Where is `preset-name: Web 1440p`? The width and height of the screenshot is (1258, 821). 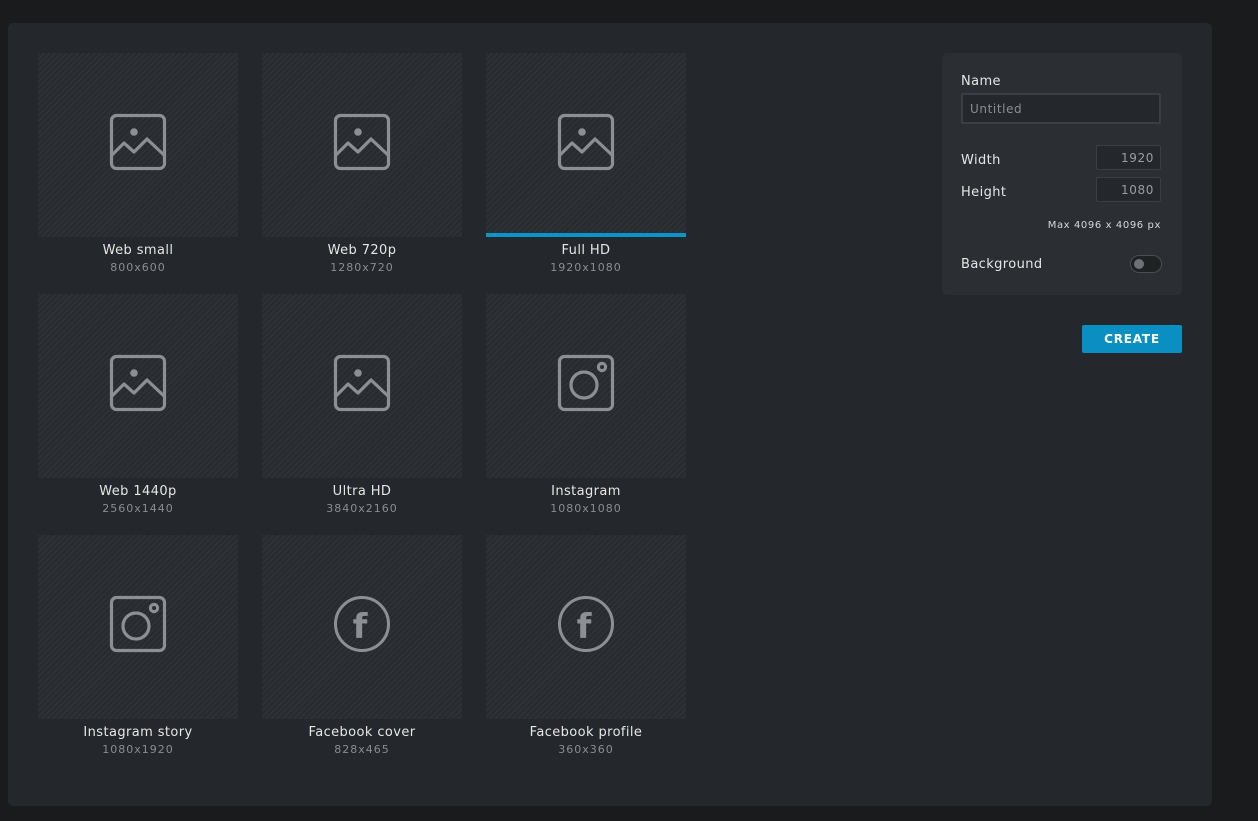
preset-name: Web 1440p is located at coordinates (138, 491).